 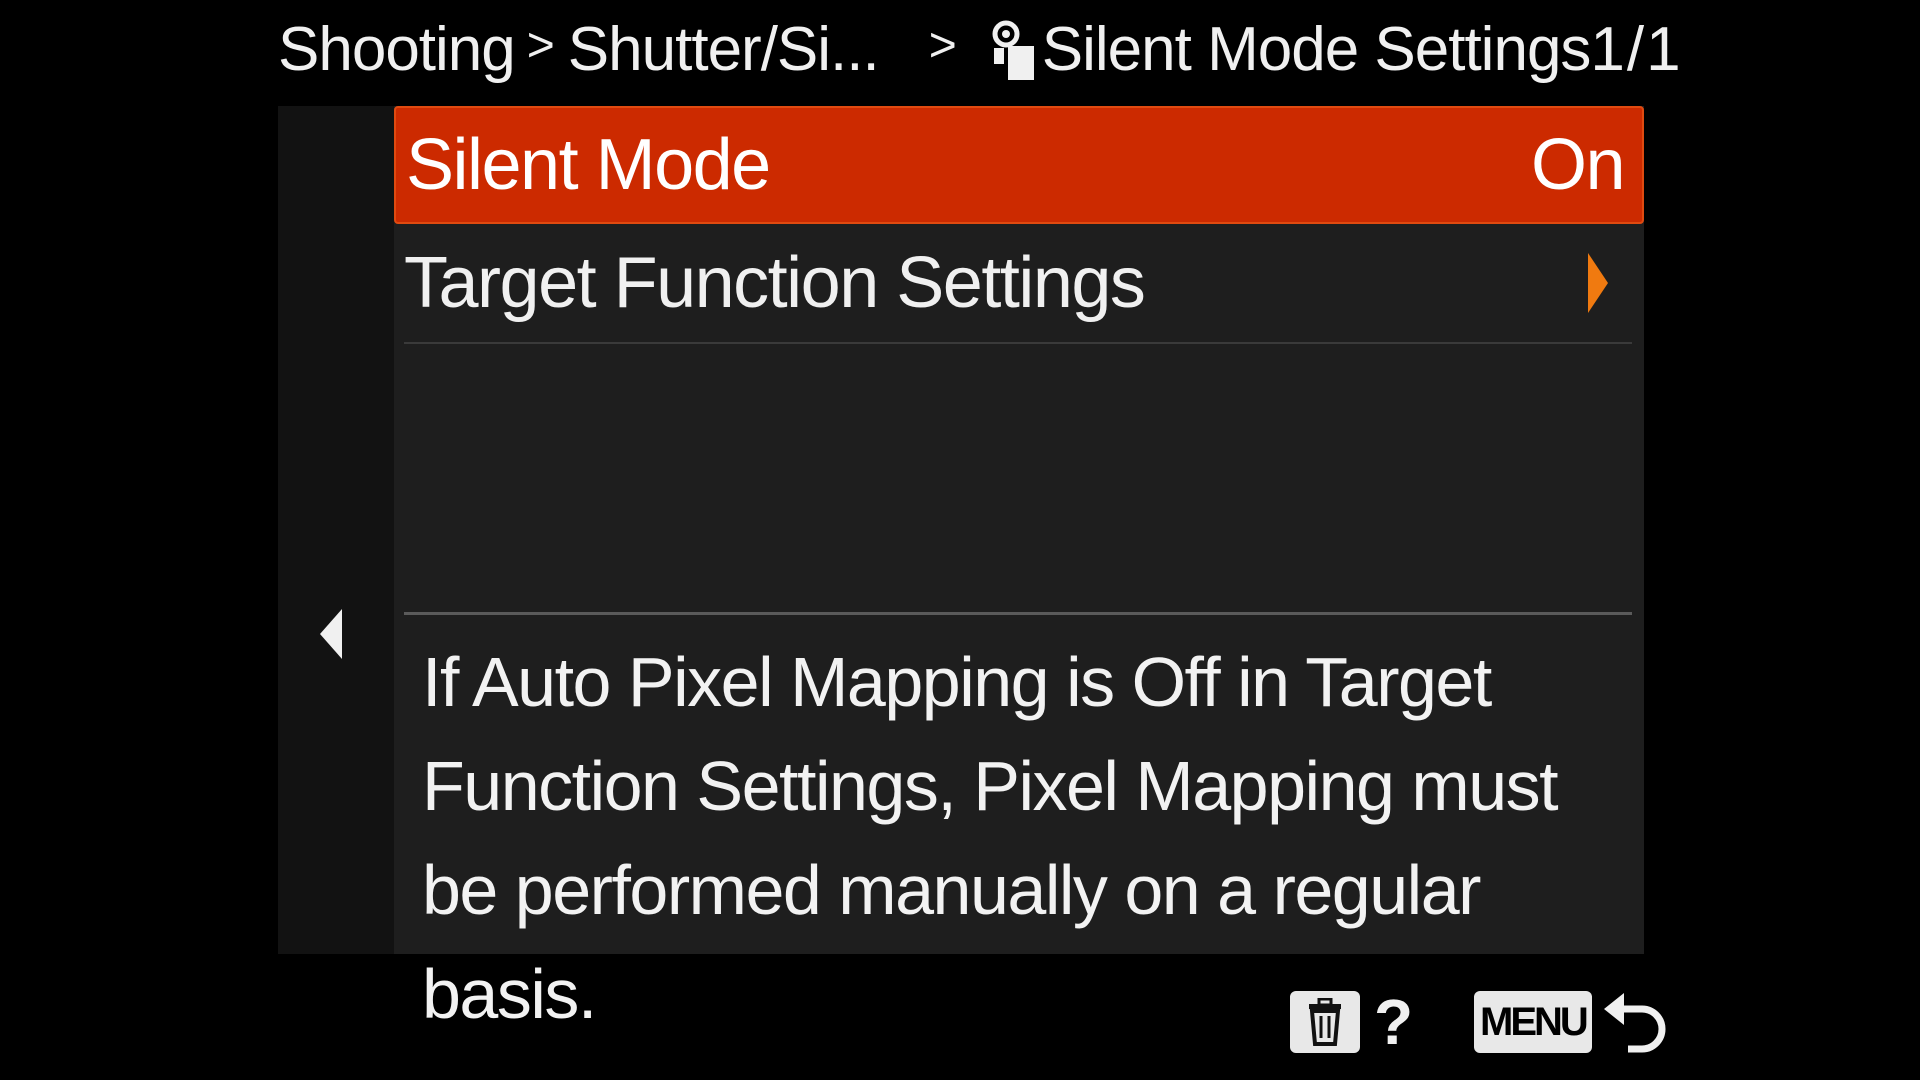 I want to click on submenu-arrow-icon, so click(x=1598, y=283).